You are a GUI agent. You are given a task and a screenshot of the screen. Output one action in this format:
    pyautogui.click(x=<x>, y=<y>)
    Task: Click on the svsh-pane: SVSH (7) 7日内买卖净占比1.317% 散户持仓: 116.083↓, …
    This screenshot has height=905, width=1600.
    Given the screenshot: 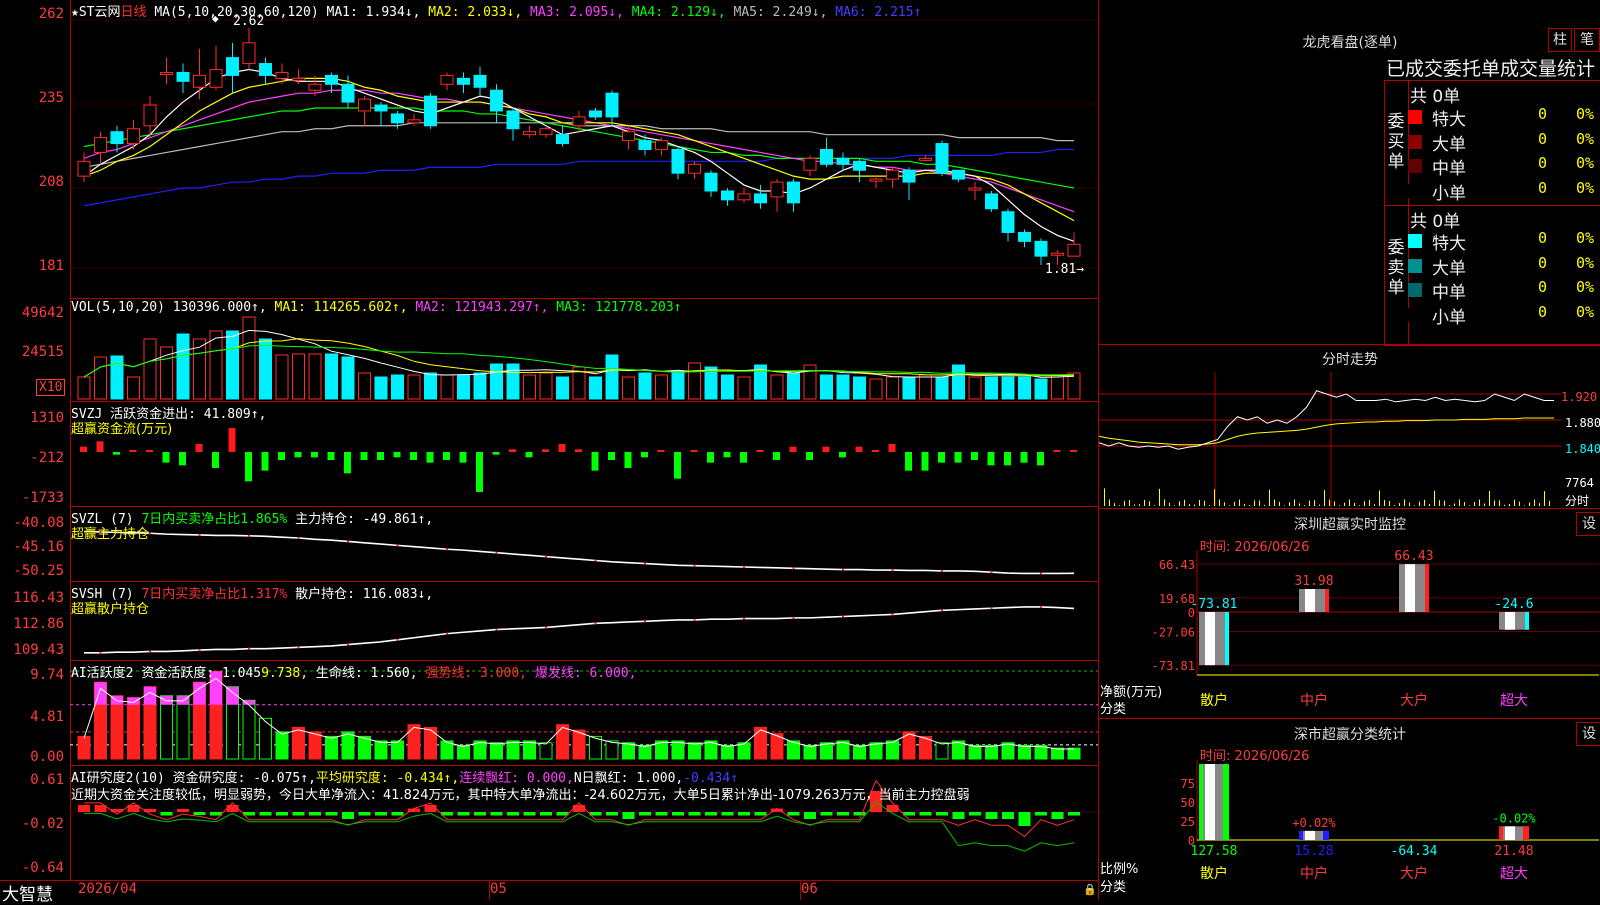 What is the action you would take?
    pyautogui.click(x=584, y=621)
    